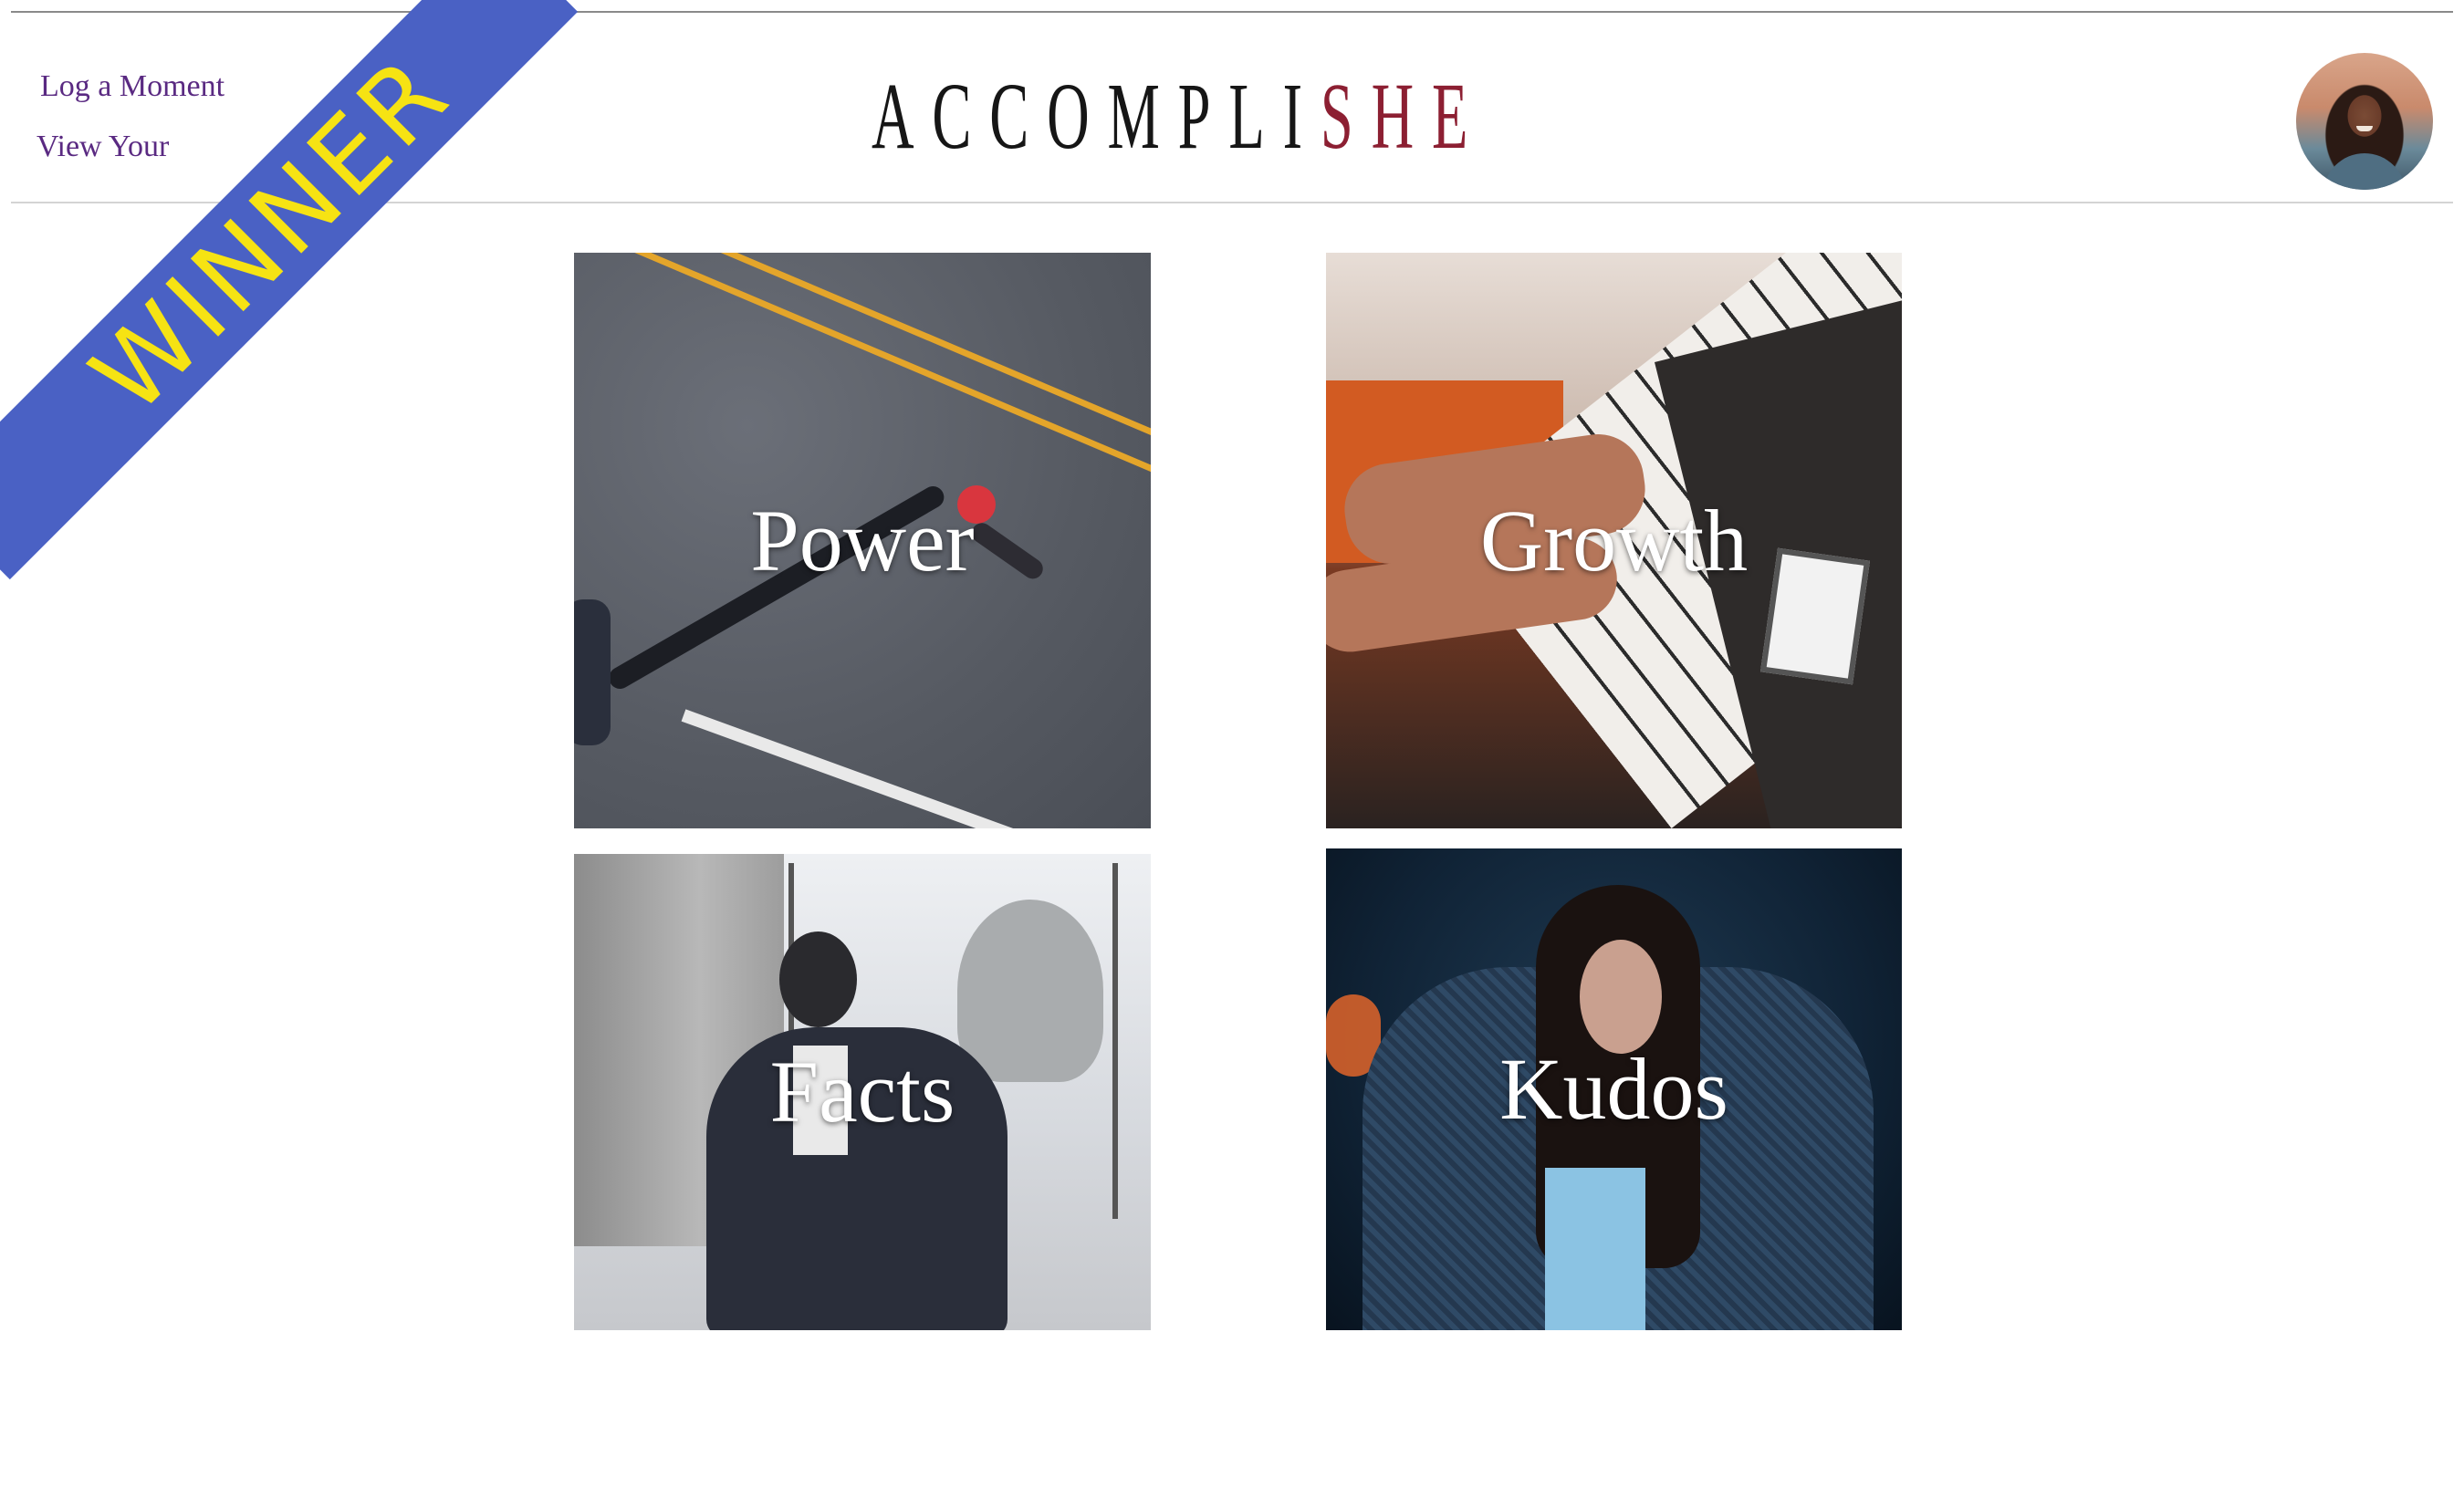 The height and width of the screenshot is (1509, 2464). I want to click on tile-kudos-label: Kudos, so click(1613, 1089).